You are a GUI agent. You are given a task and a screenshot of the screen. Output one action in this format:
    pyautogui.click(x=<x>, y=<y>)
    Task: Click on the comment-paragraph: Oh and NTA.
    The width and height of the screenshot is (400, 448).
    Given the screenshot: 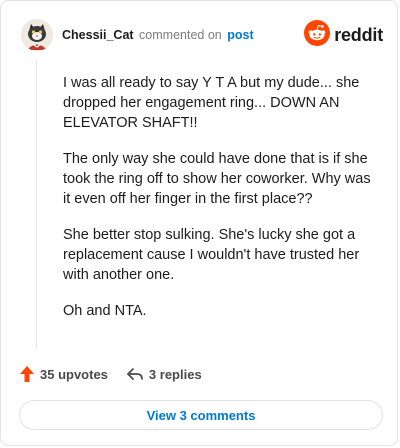 What is the action you would take?
    pyautogui.click(x=105, y=311)
    